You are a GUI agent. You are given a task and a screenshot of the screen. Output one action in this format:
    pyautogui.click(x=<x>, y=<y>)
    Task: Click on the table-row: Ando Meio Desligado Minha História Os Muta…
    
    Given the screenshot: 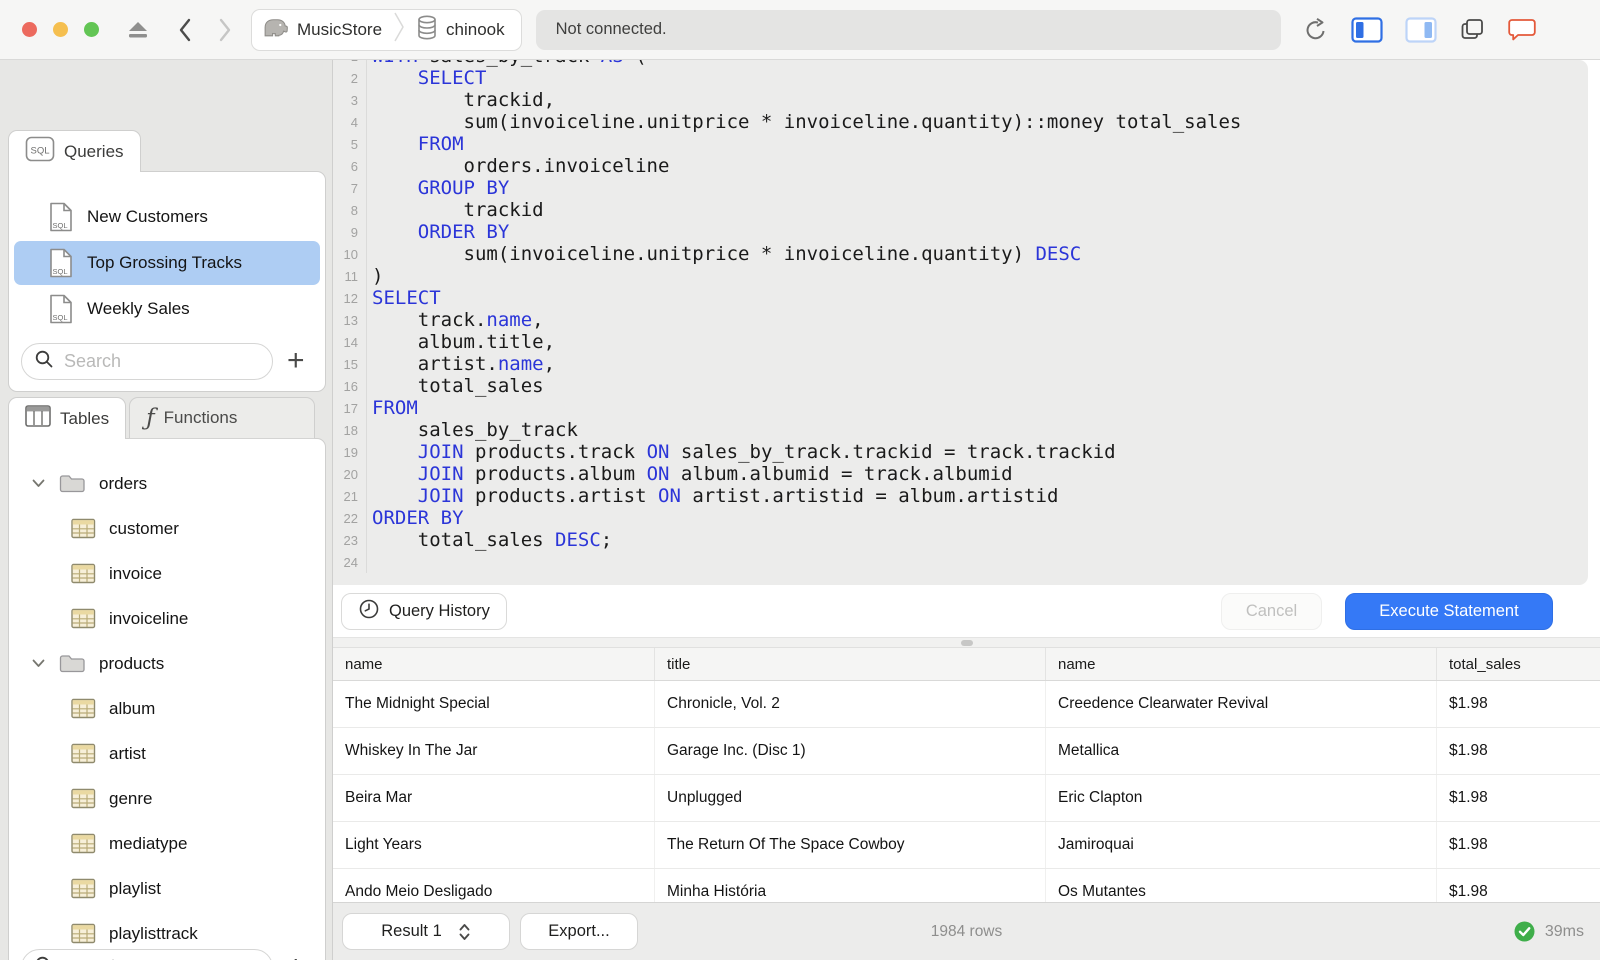 What is the action you would take?
    pyautogui.click(x=966, y=885)
    